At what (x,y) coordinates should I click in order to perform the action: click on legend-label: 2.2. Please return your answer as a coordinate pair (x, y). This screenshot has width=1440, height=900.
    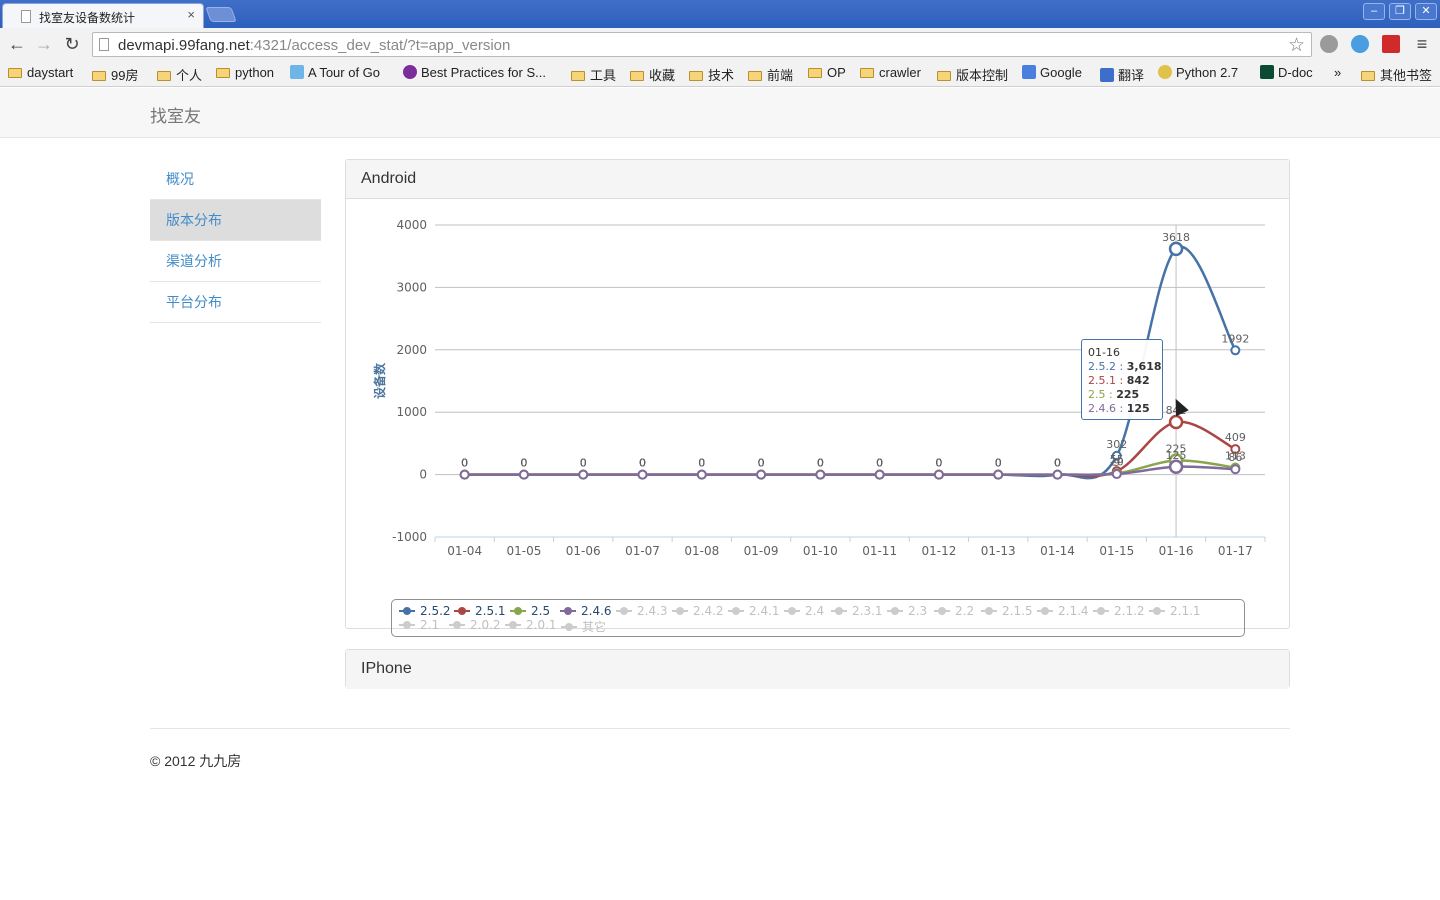
    Looking at the image, I should click on (965, 611).